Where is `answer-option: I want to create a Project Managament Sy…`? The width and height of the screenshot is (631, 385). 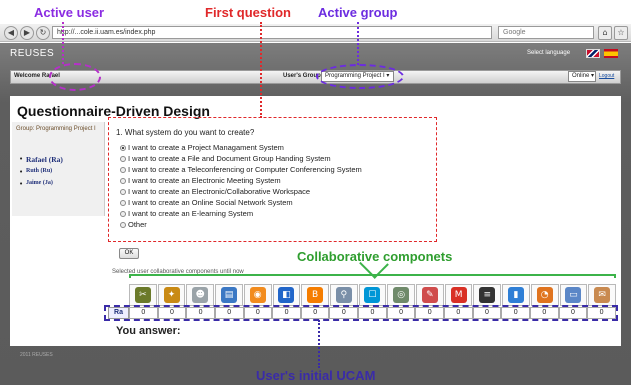 answer-option: I want to create a Project Managament Sy… is located at coordinates (202, 147).